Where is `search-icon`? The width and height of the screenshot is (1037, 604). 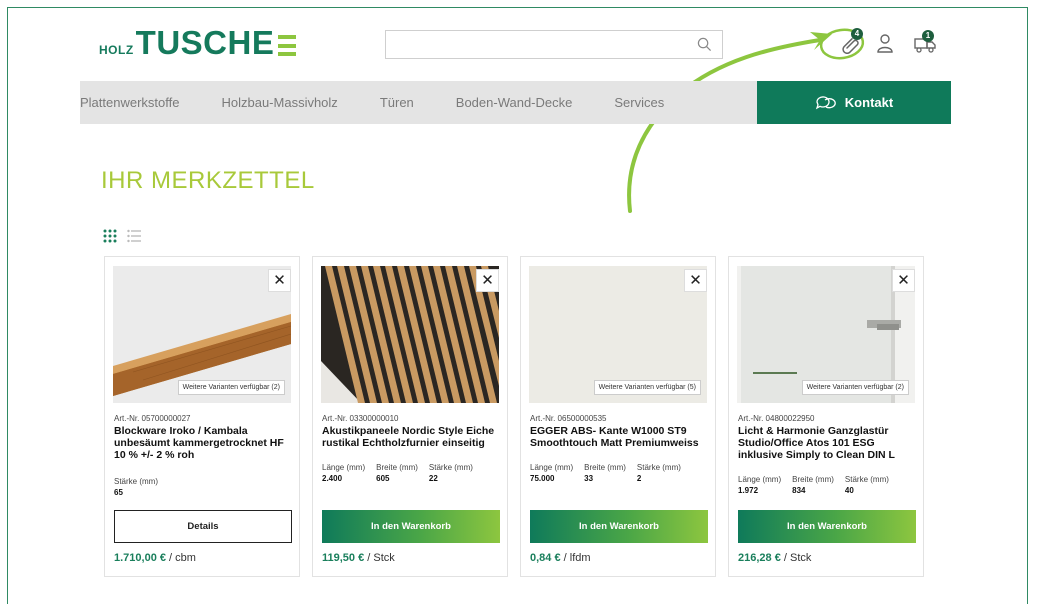 search-icon is located at coordinates (704, 44).